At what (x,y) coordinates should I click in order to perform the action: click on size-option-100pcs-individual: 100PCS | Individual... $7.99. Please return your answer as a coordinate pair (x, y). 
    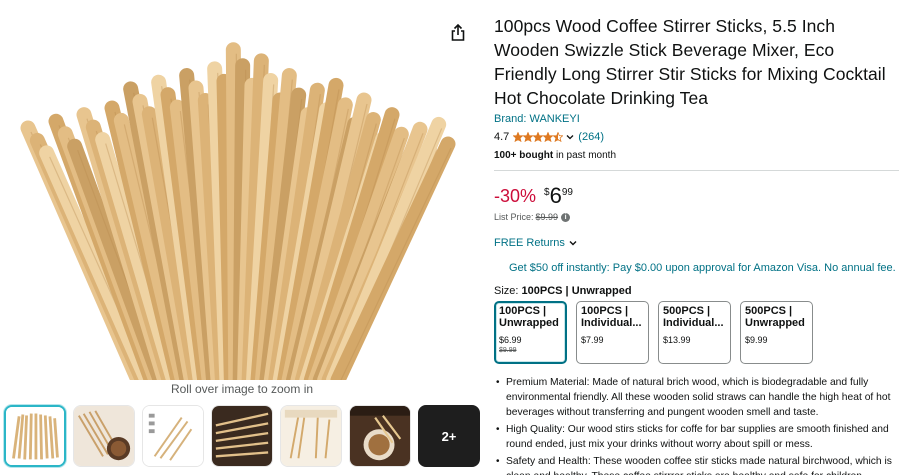
    Looking at the image, I should click on (612, 332).